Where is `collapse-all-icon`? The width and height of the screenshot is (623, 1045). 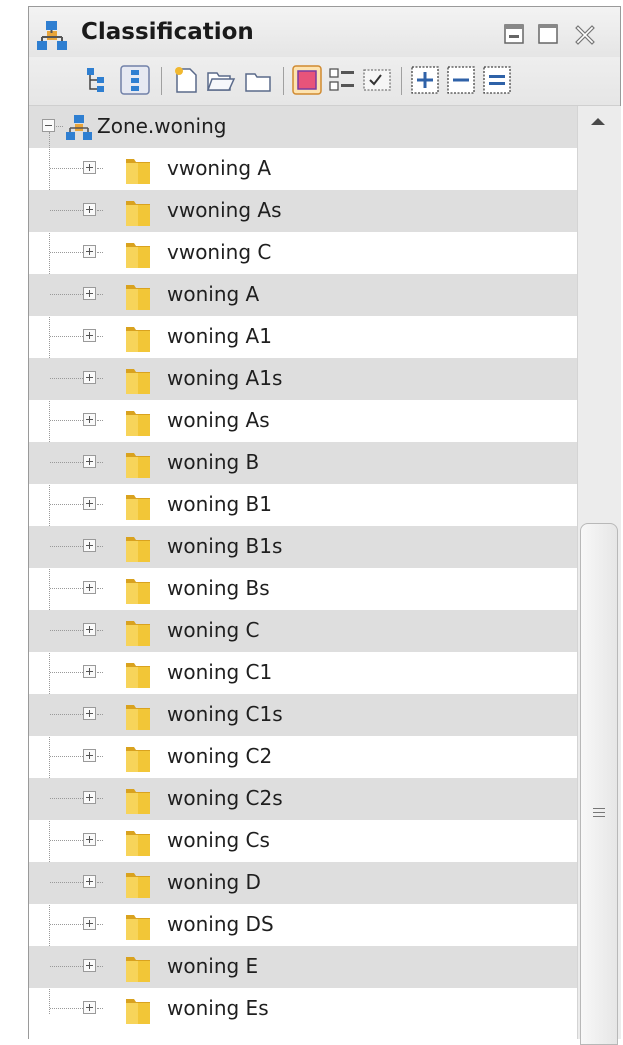 collapse-all-icon is located at coordinates (461, 80).